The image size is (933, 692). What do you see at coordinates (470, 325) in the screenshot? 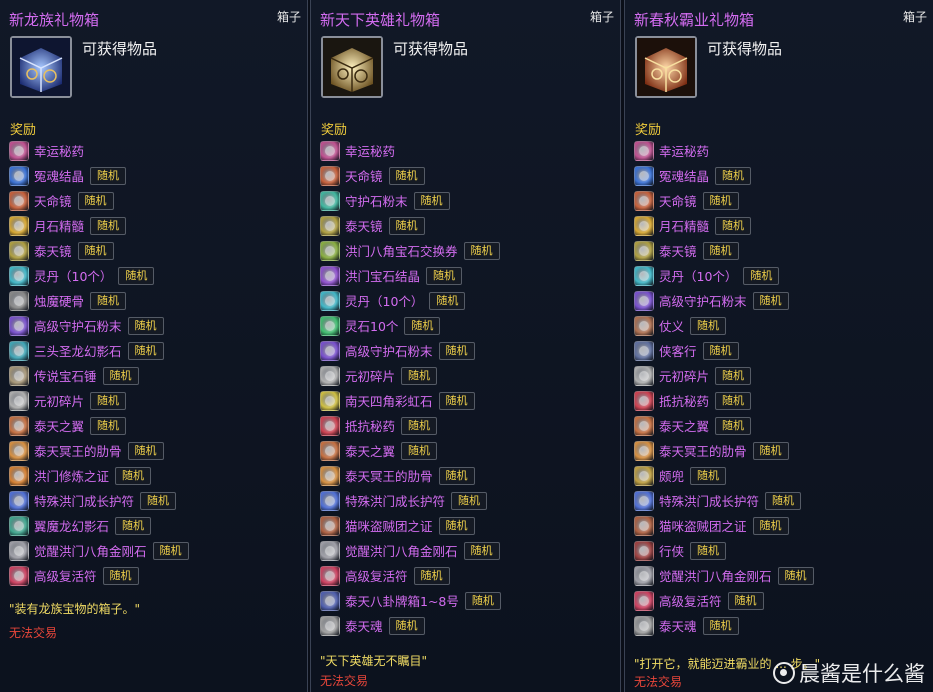
I see `reward-item: 灵石10个 随机` at bounding box center [470, 325].